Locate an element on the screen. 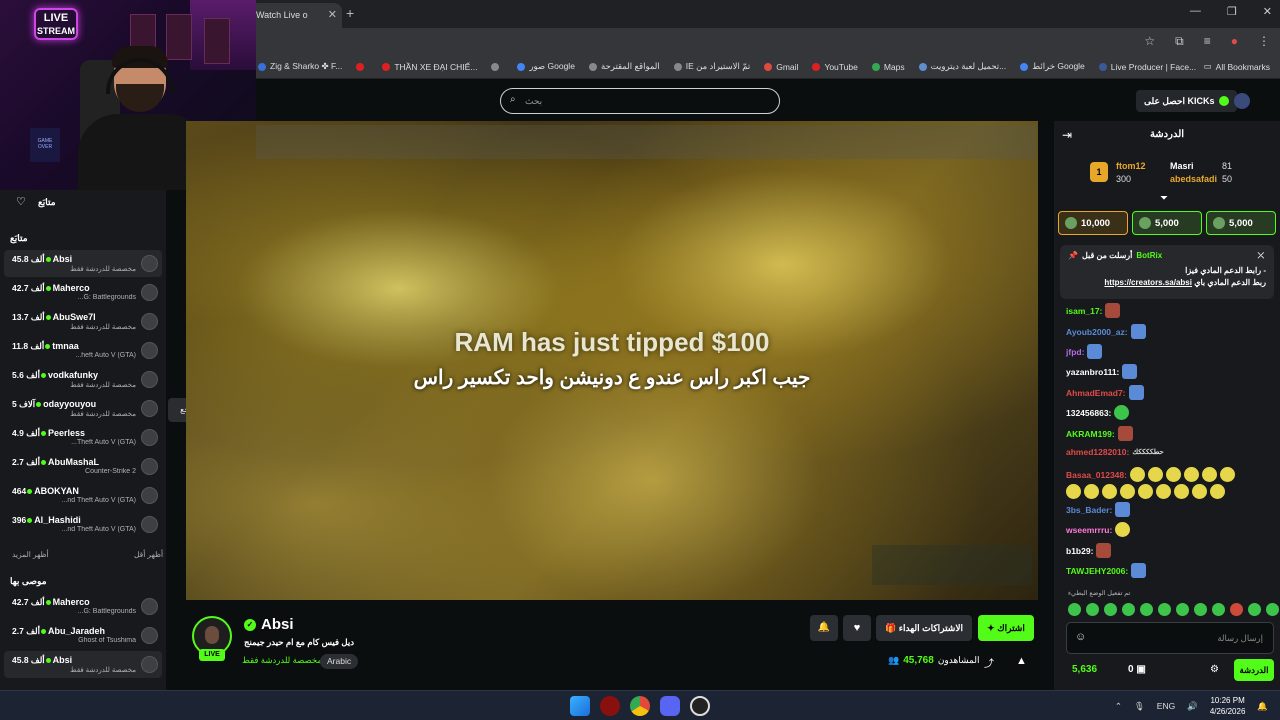  bookmark-star-icon: ☆ is located at coordinates (1149, 41).